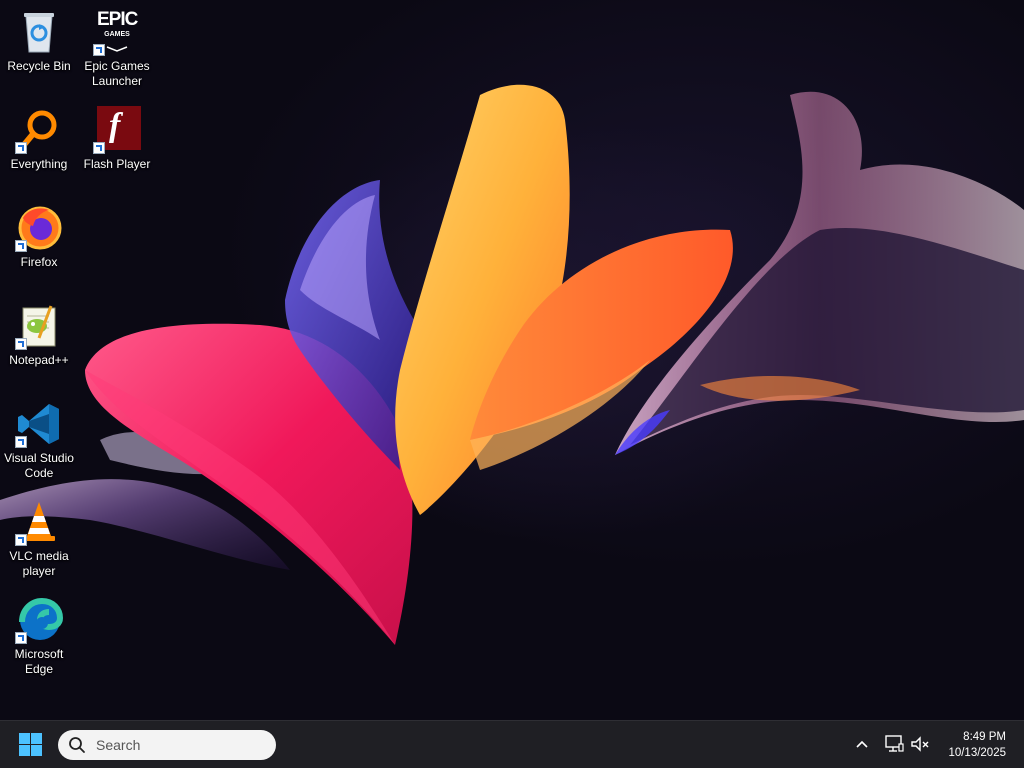  What do you see at coordinates (117, 19) in the screenshot?
I see `epic-logo-text: EPIC` at bounding box center [117, 19].